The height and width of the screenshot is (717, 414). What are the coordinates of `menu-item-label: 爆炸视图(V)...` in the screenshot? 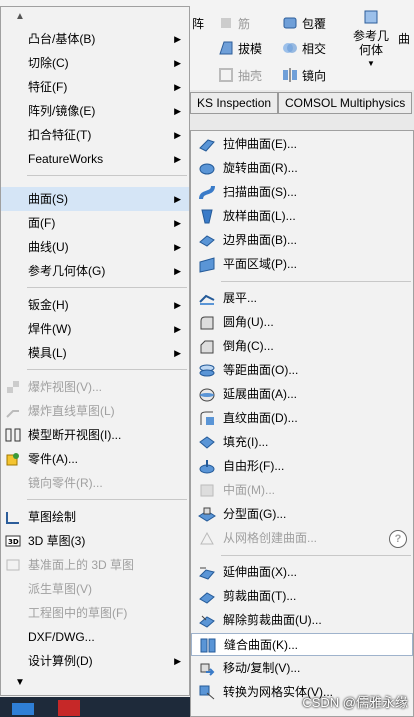 It's located at (65, 387).